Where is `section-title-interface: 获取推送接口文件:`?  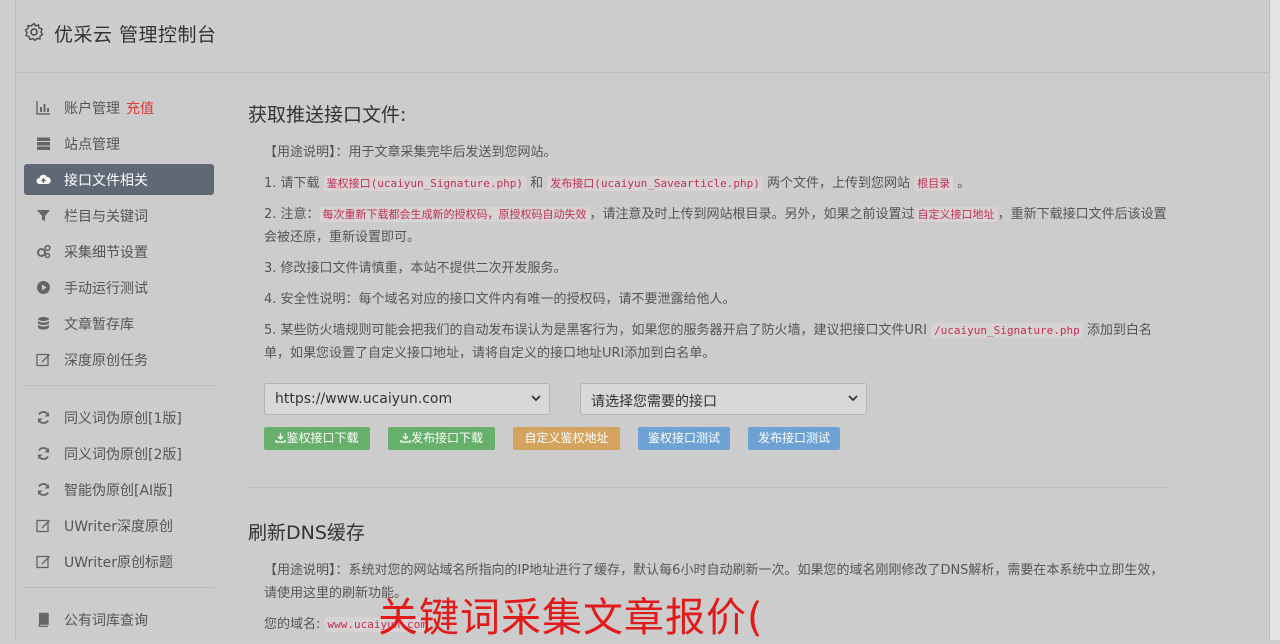 section-title-interface: 获取推送接口文件: is located at coordinates (327, 115).